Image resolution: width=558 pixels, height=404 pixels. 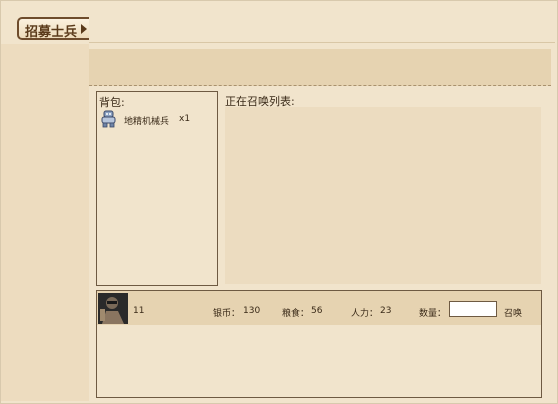 I want to click on tab-title: 招募士兵, so click(x=51, y=32).